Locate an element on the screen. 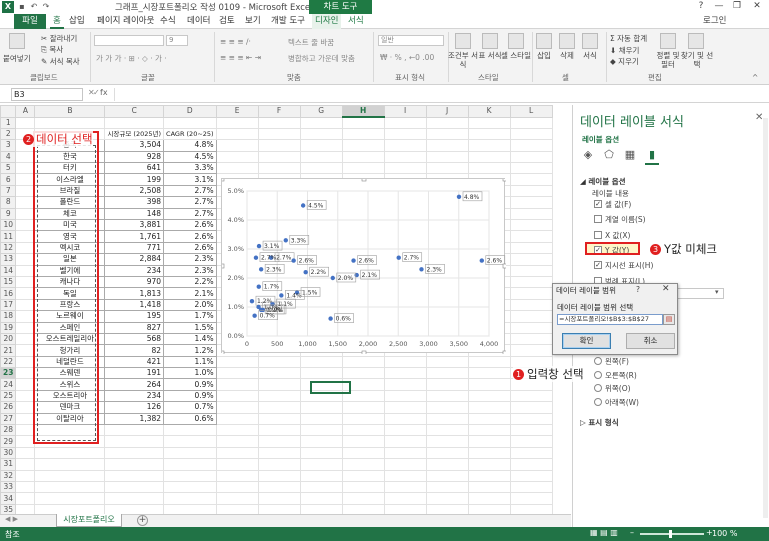 The image size is (769, 541). row-header: 29 is located at coordinates (8, 441).